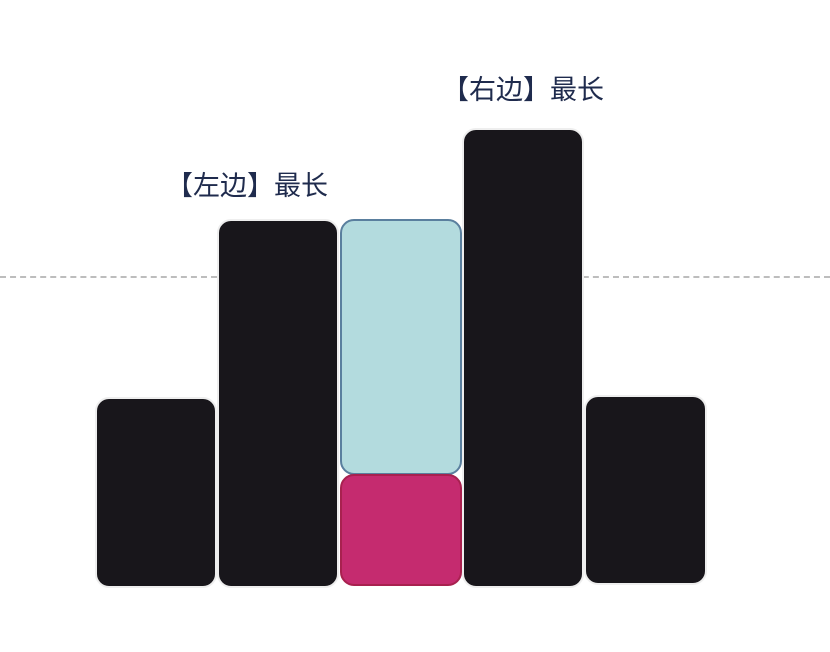 The image size is (830, 652). What do you see at coordinates (523, 358) in the screenshot?
I see `bar-4-right-max` at bounding box center [523, 358].